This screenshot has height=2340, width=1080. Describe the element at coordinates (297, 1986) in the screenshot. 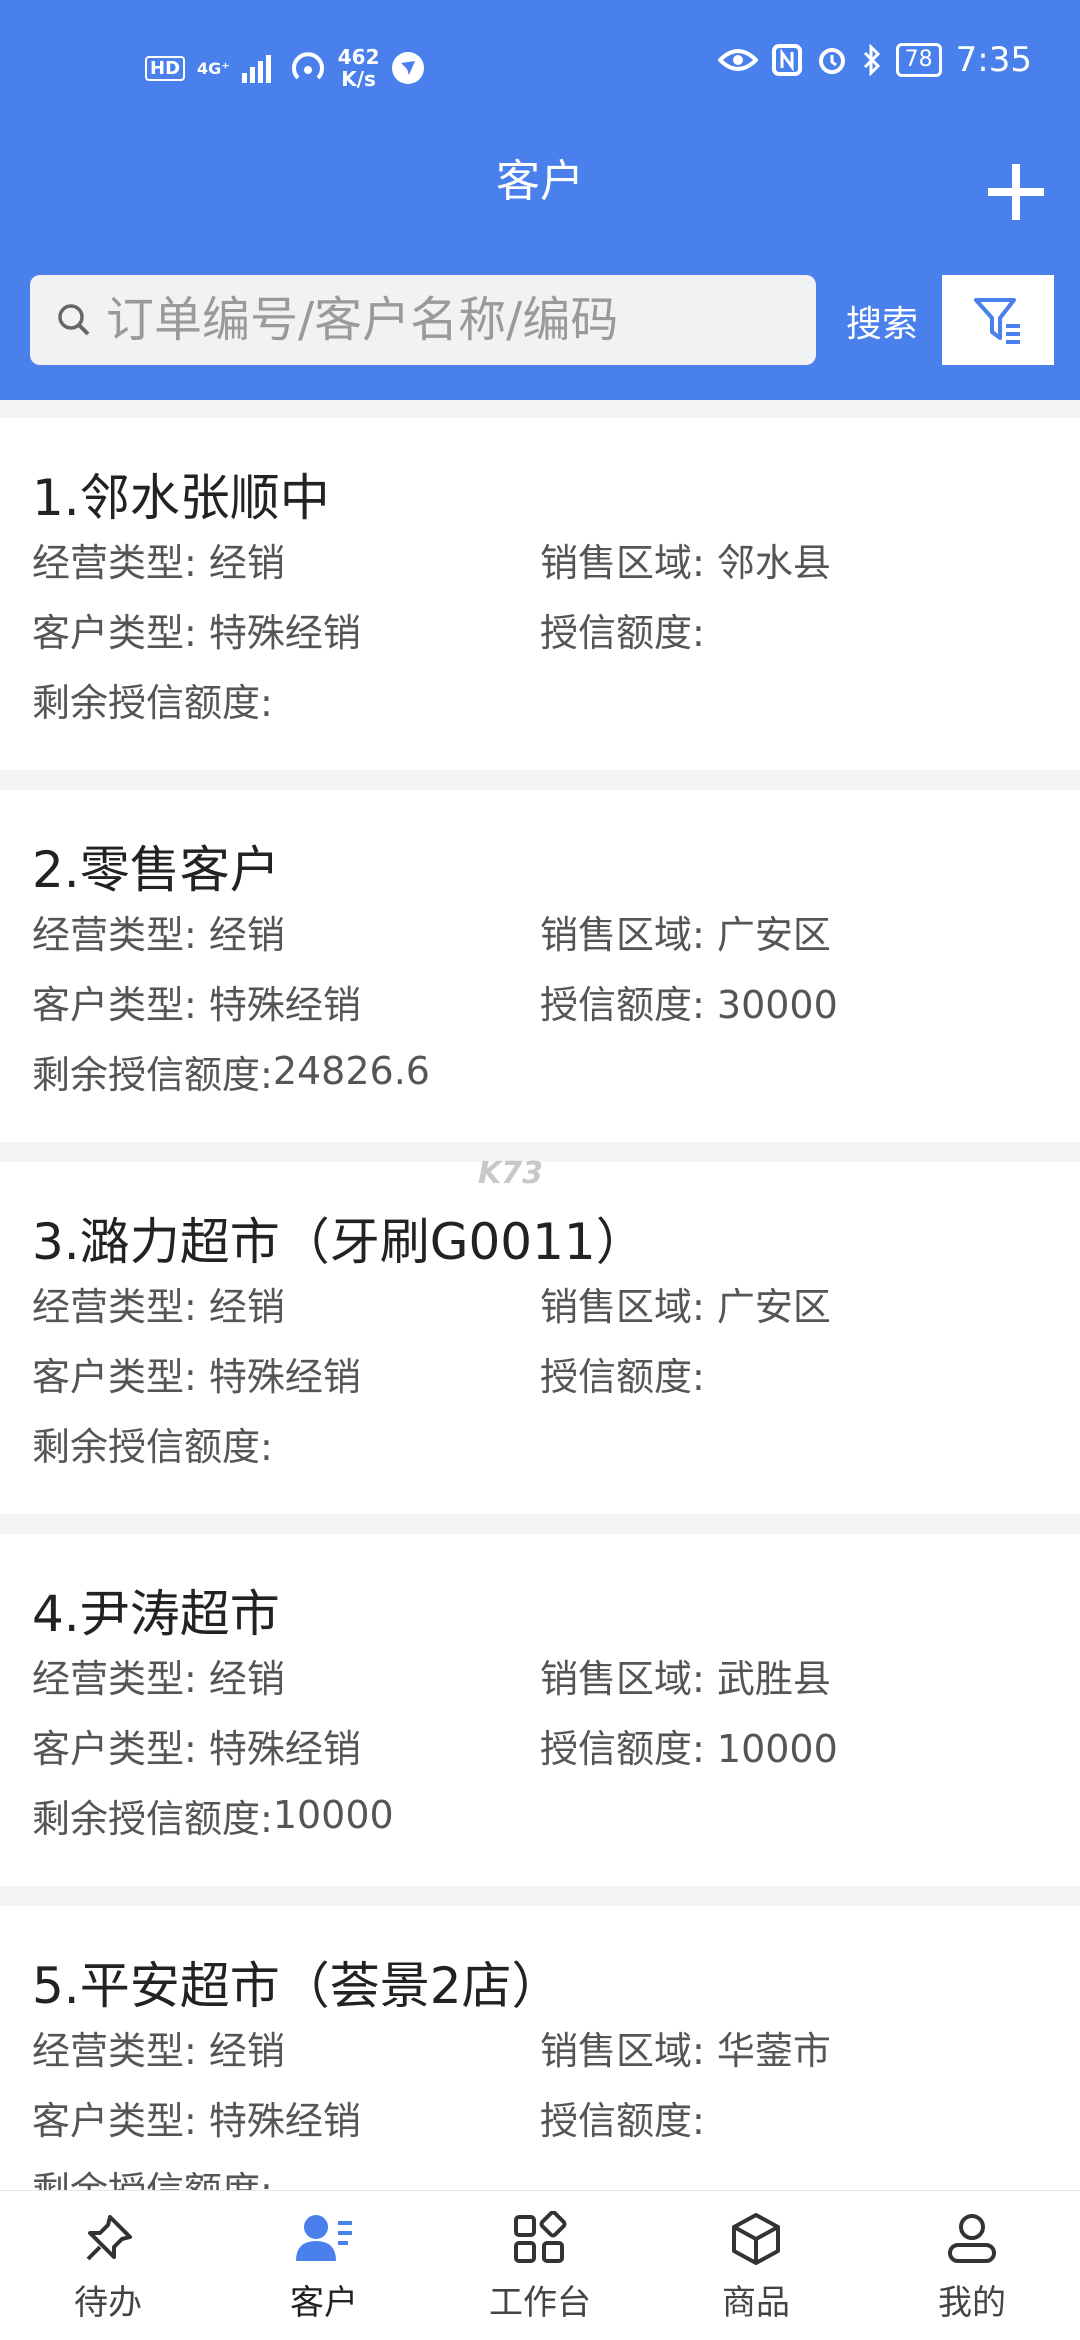

I see `customer-name: 5.平安超市（荟景2店）` at that location.